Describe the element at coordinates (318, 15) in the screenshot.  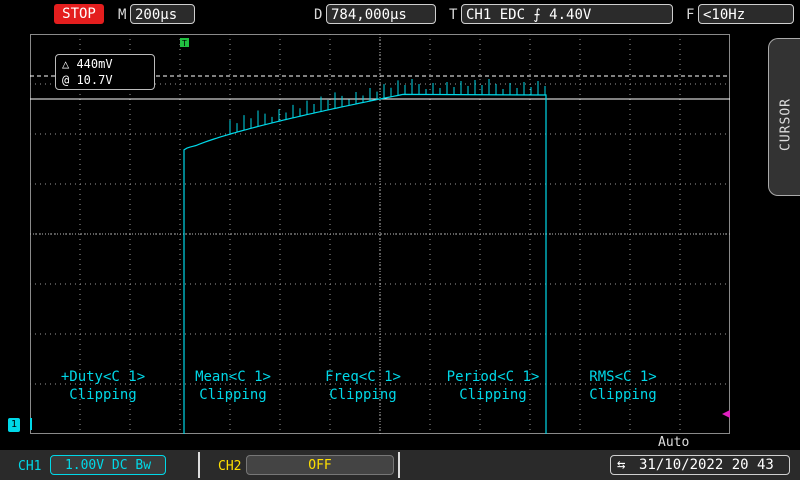
I see `delay-label: D` at that location.